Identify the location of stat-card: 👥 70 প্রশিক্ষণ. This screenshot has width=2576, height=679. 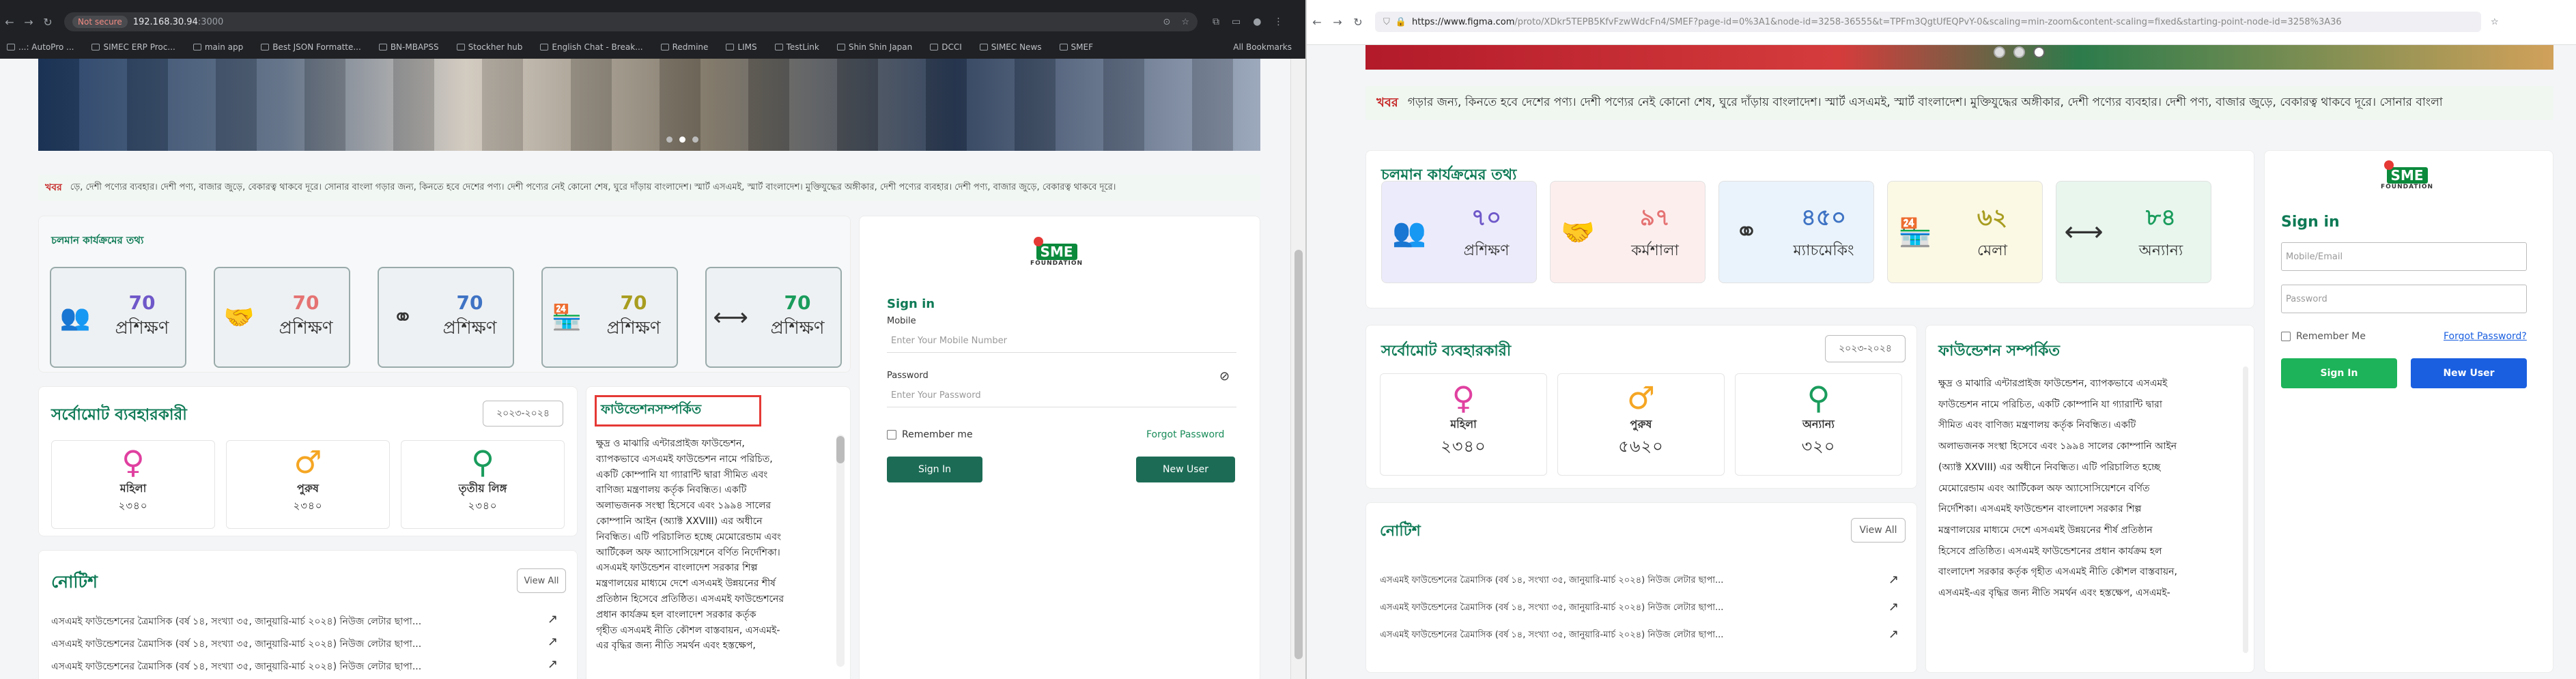
(118, 317).